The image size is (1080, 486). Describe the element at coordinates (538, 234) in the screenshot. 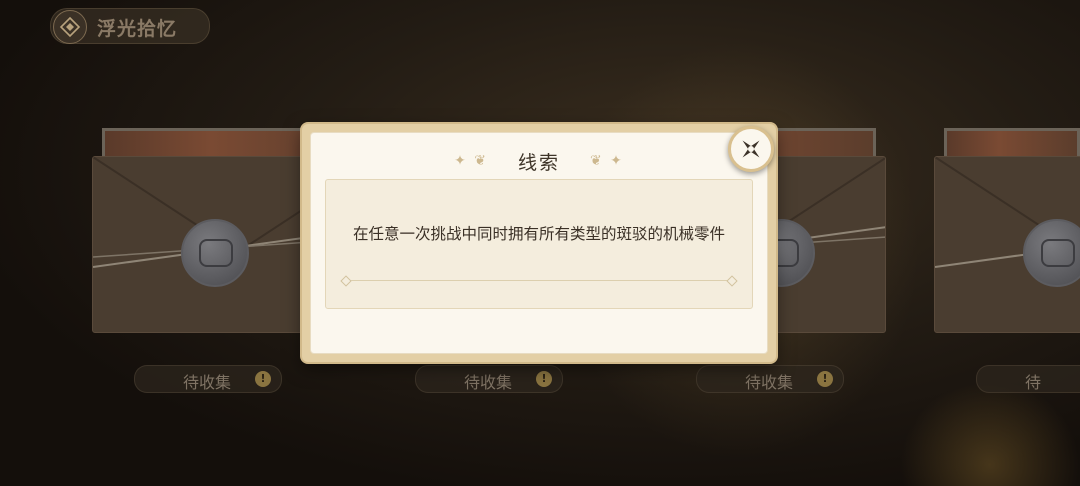

I see `clue-text: 在任意一次挑战中同时拥有所有类型的斑驳的机械零件` at that location.